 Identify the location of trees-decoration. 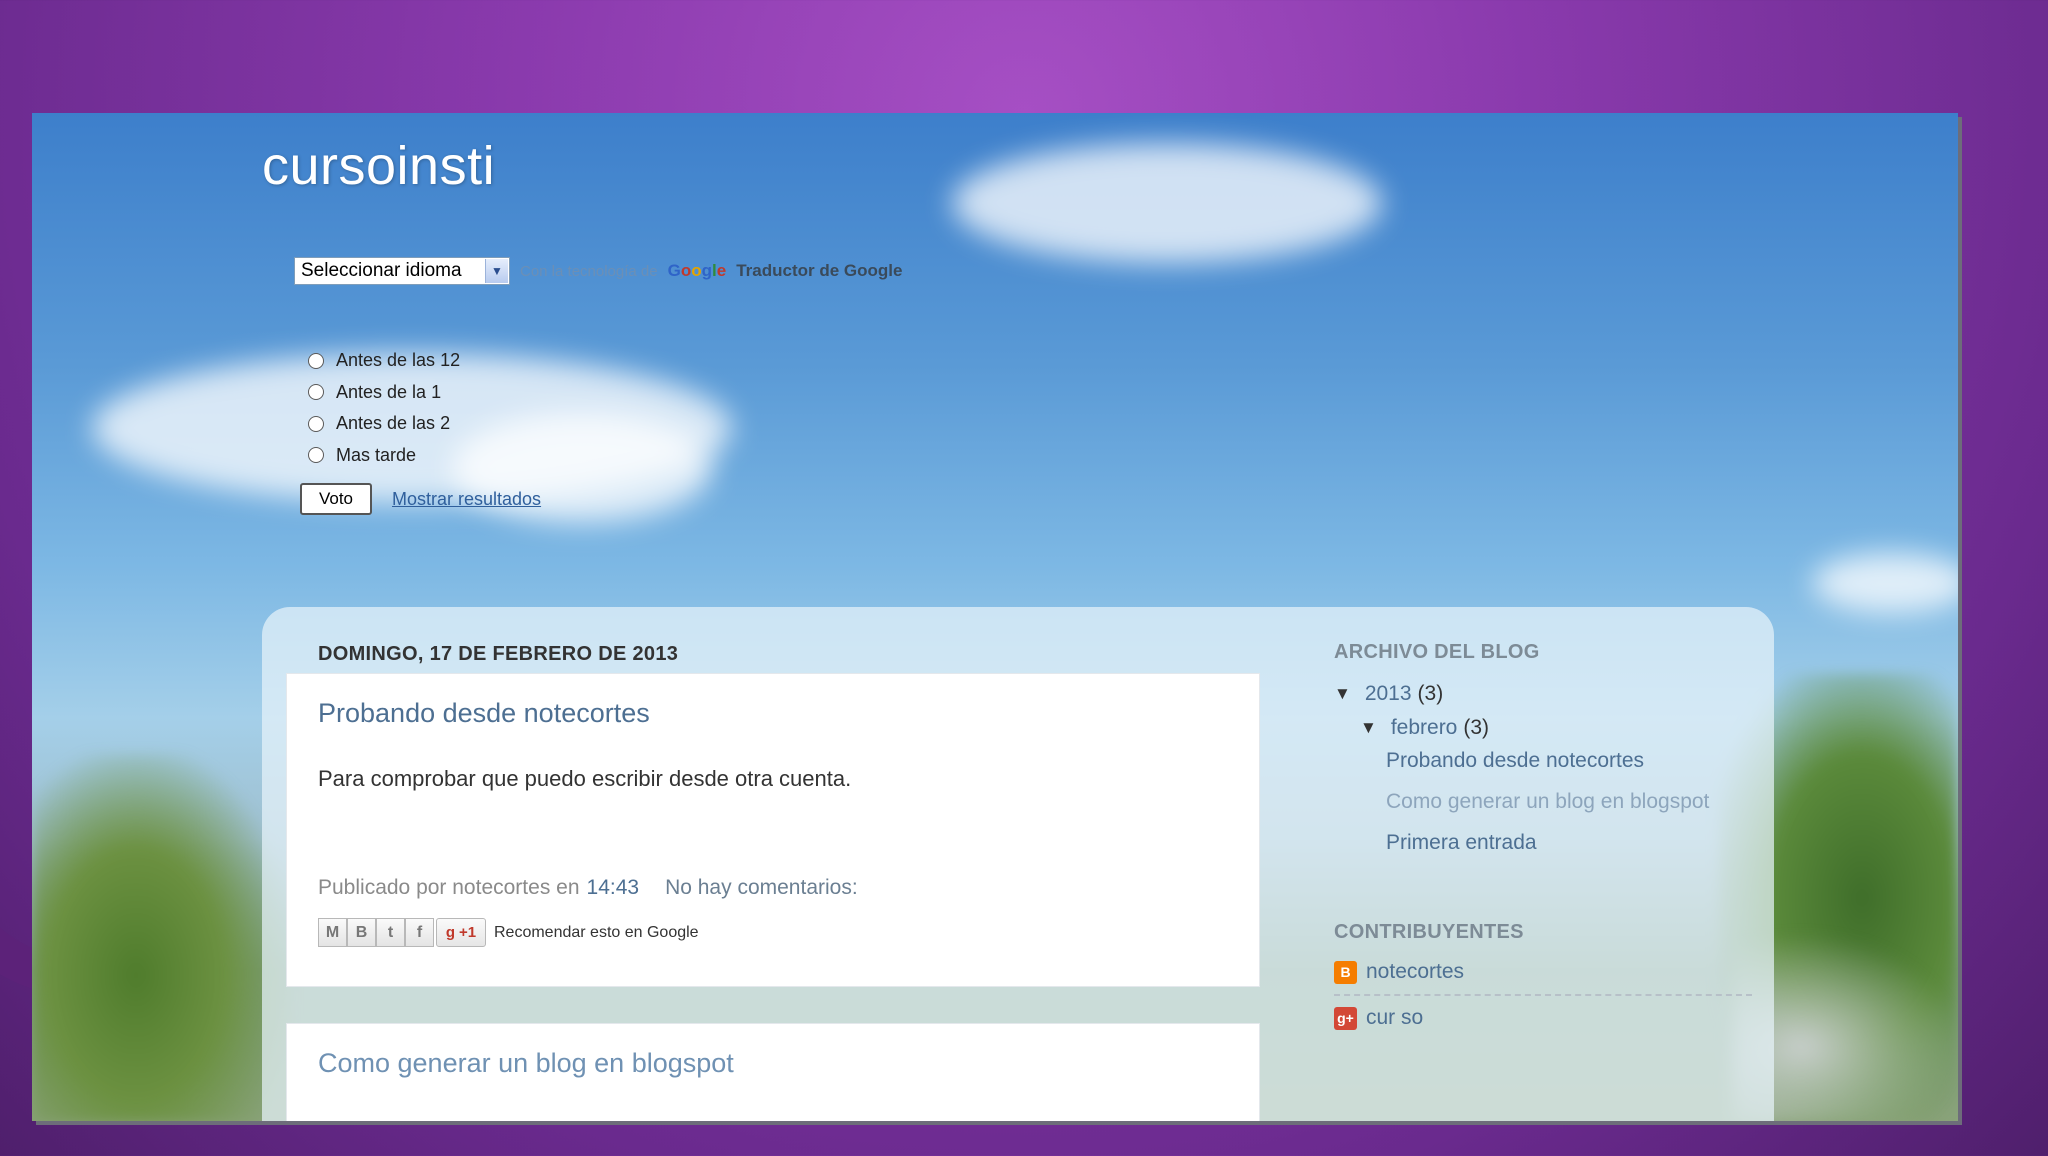
(162, 937).